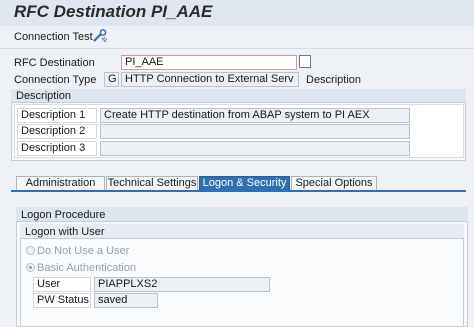  Describe the element at coordinates (152, 183) in the screenshot. I see `tab-technical-settings: Technical Settings` at that location.